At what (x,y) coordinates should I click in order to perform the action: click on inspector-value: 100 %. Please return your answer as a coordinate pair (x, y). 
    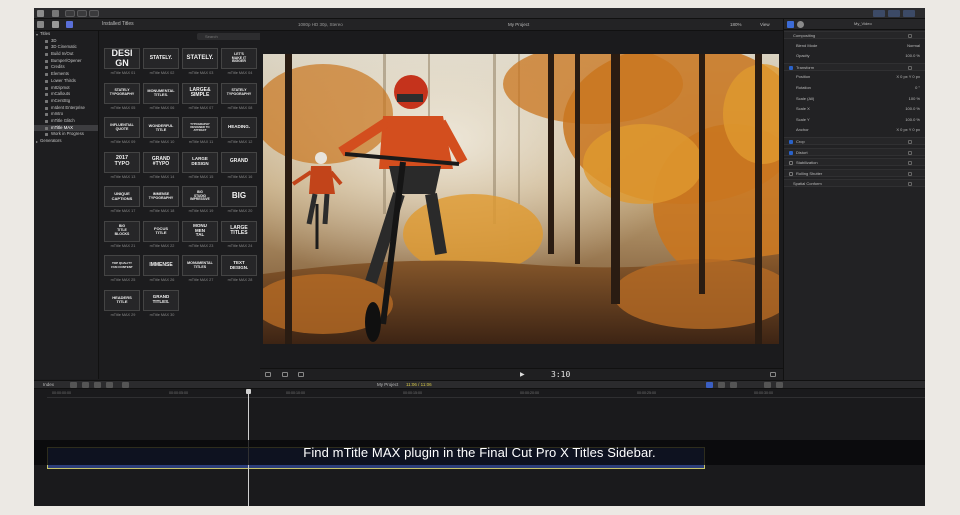
    Looking at the image, I should click on (914, 99).